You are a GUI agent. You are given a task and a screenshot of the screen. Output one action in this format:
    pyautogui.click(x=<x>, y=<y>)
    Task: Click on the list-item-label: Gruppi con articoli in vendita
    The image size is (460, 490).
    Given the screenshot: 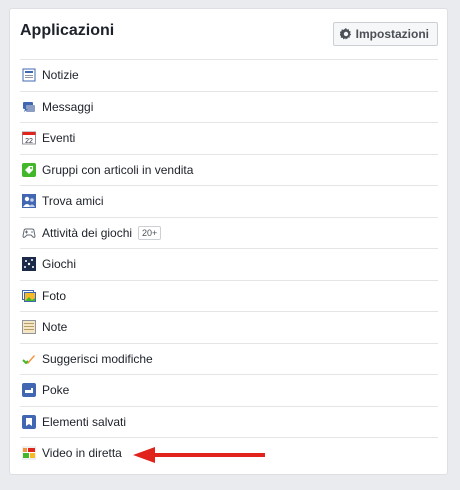 What is the action you would take?
    pyautogui.click(x=118, y=169)
    